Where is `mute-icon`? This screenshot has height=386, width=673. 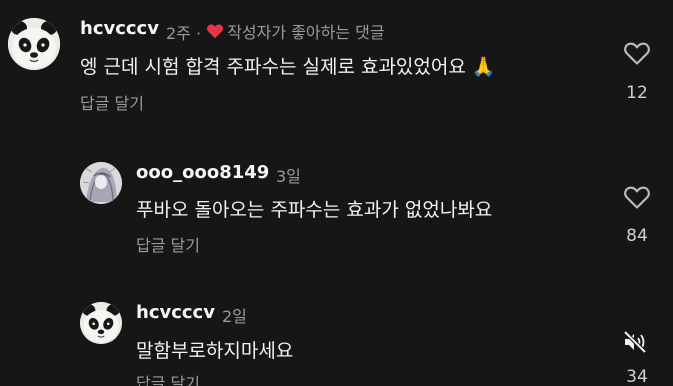 mute-icon is located at coordinates (635, 342).